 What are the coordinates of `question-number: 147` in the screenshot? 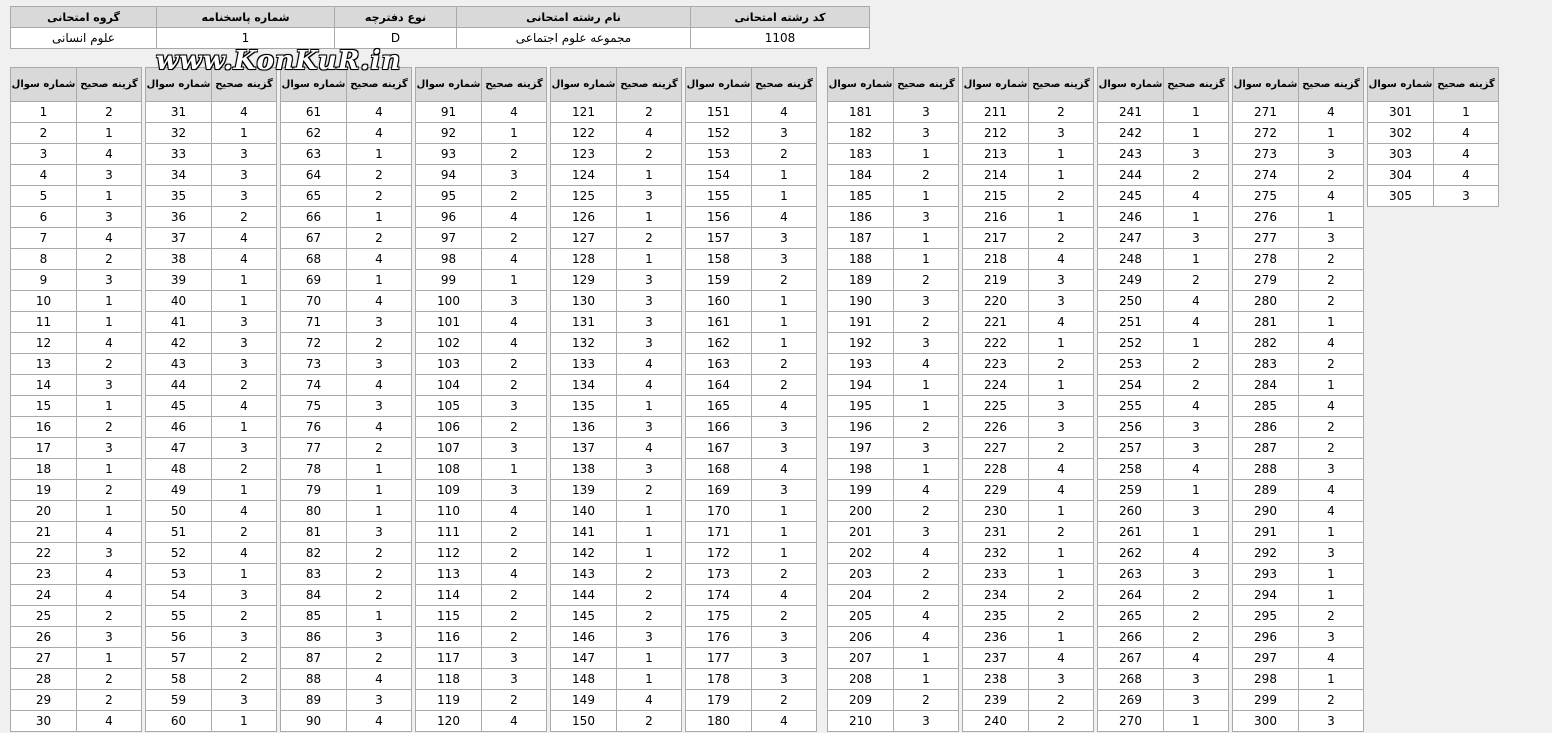 It's located at (583, 658).